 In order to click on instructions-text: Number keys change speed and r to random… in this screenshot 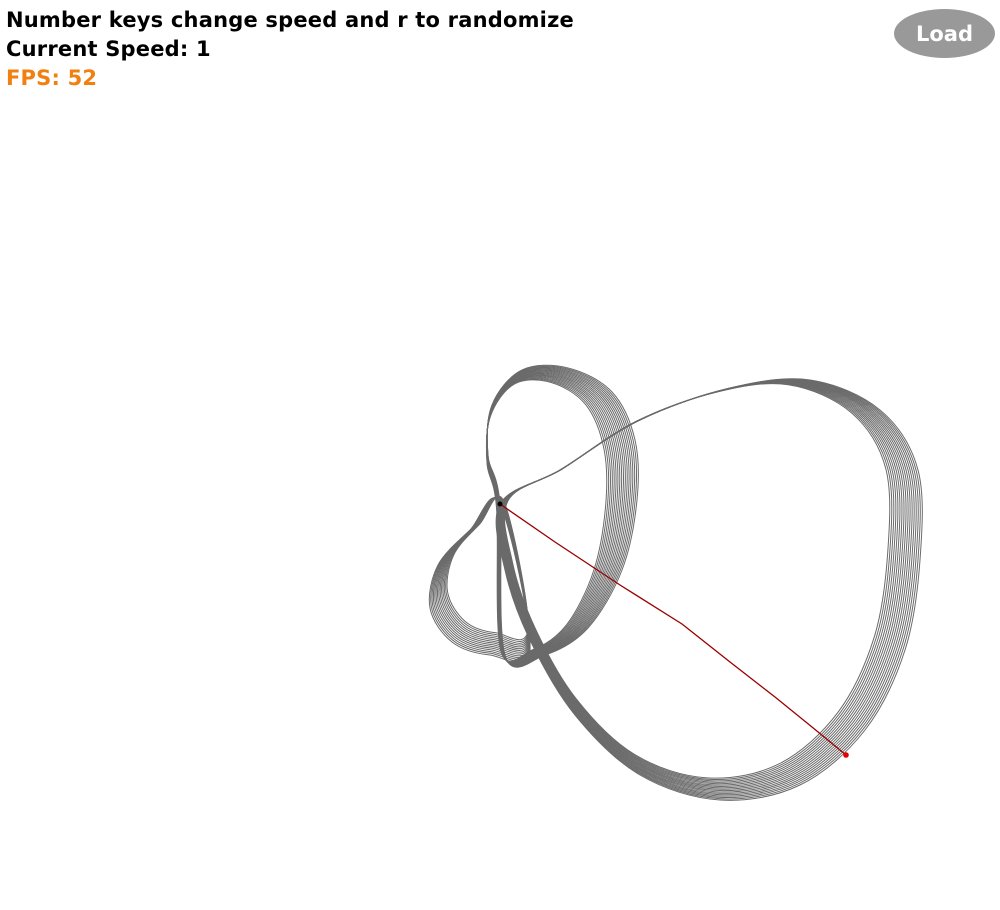, I will do `click(290, 20)`.